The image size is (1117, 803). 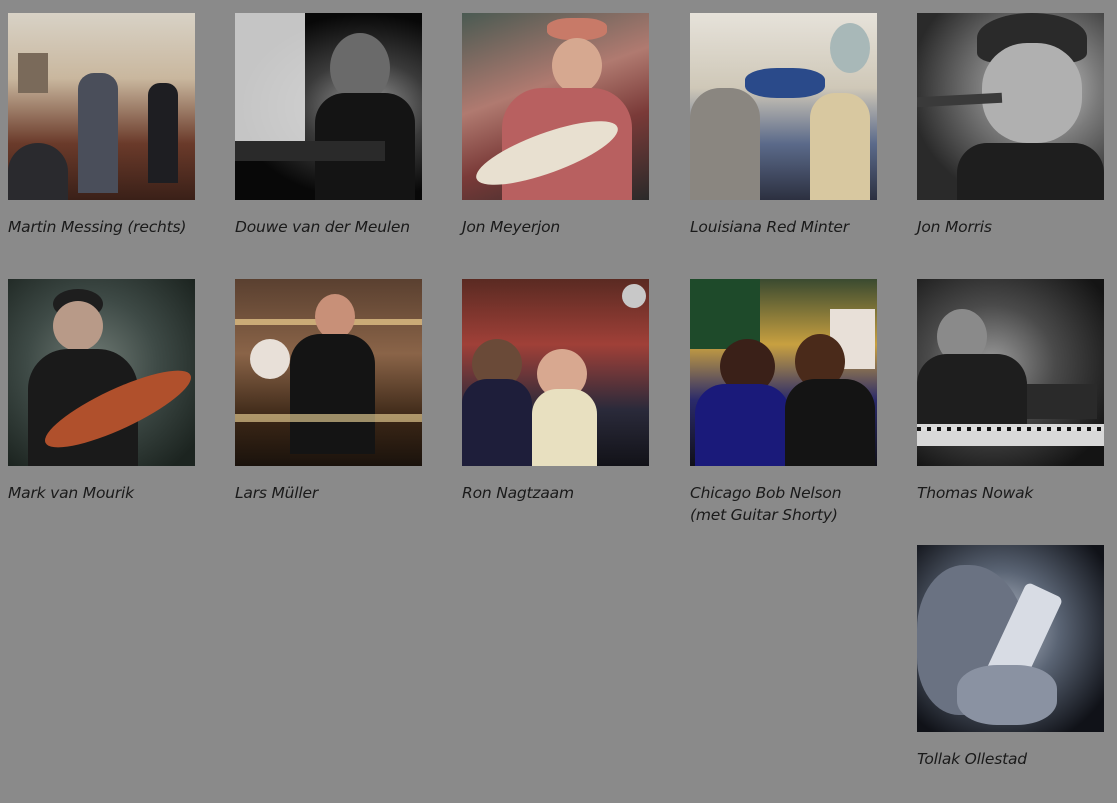 I want to click on musician-card: Chicago Bob Nelson (met Guitar Shorty), so click(x=784, y=402).